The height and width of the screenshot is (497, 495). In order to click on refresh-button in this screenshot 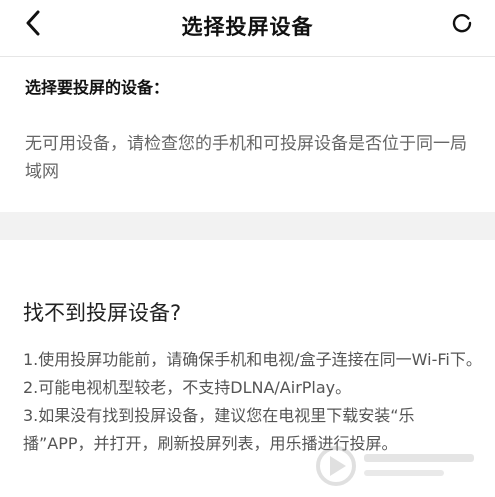, I will do `click(462, 25)`.